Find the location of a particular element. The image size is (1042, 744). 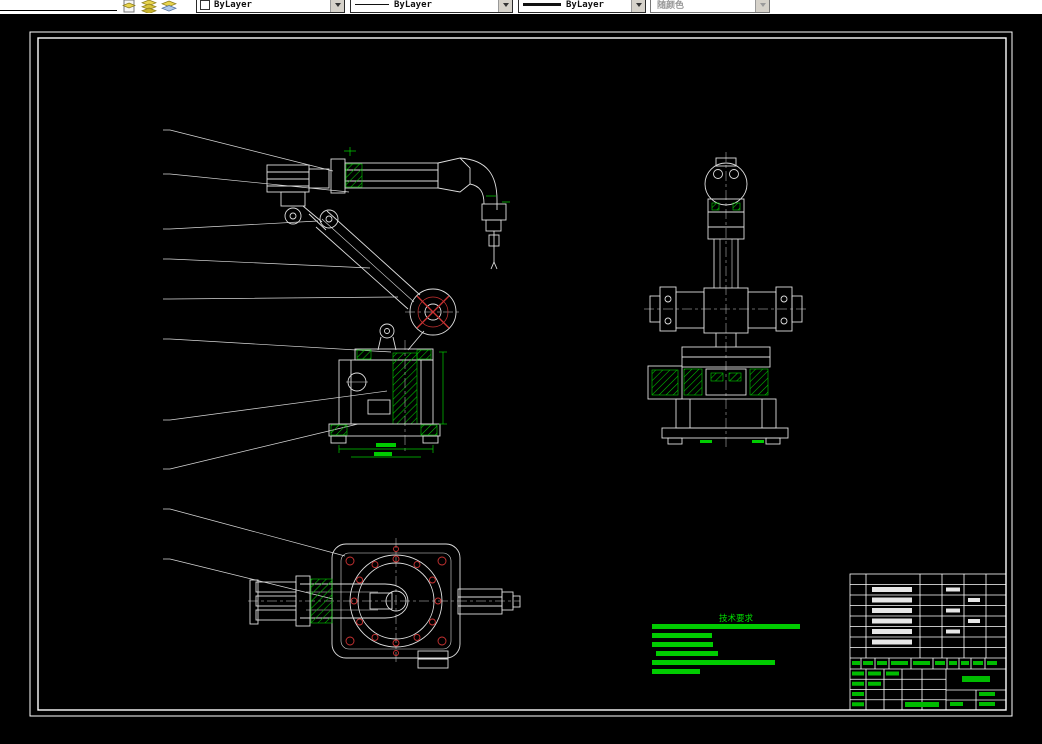

color-combo-value: ByLayer is located at coordinates (233, 5).